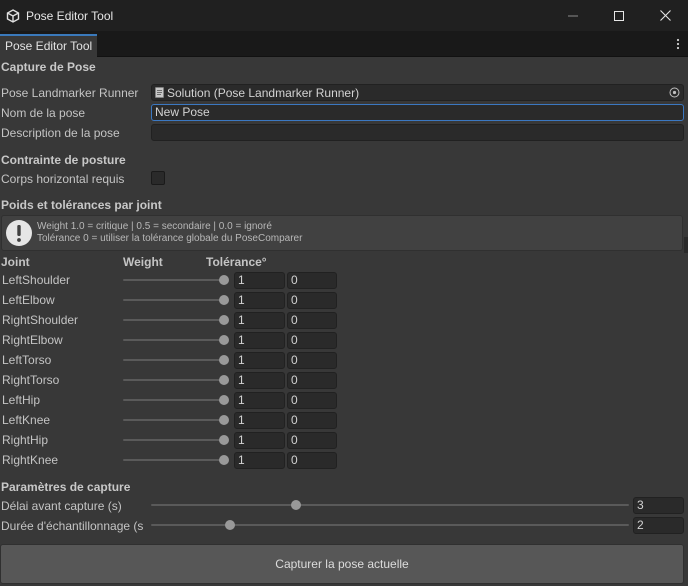 This screenshot has width=688, height=586. I want to click on maximize-button, so click(619, 15).